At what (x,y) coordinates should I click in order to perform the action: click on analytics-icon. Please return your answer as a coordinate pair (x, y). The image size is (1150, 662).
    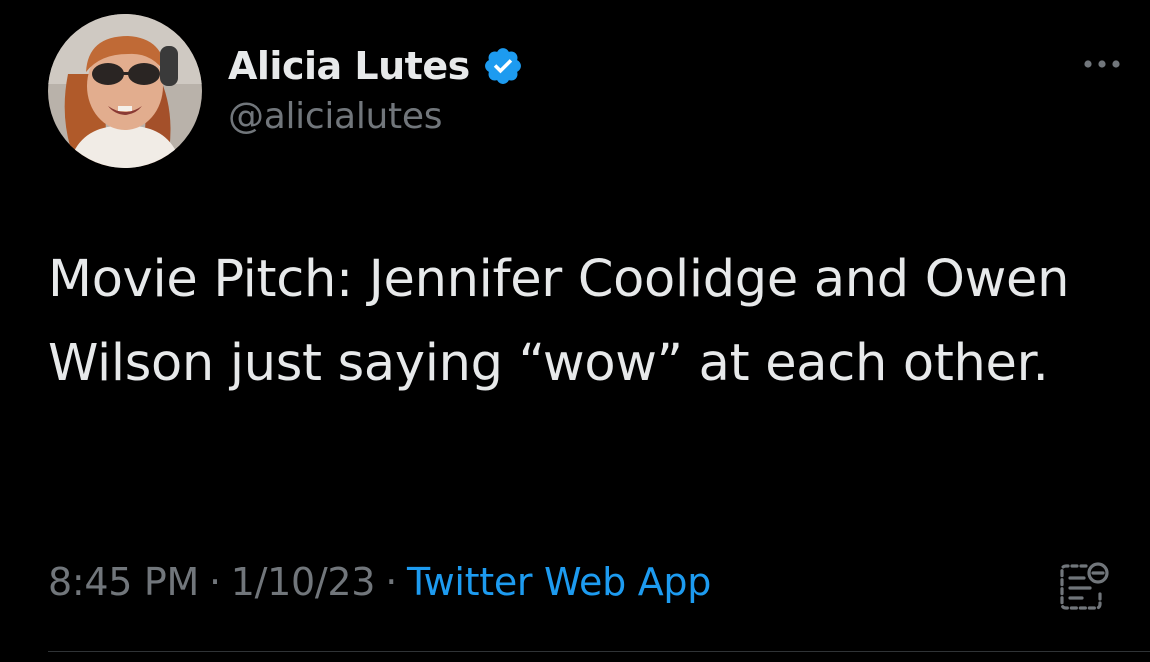
    Looking at the image, I should click on (1083, 587).